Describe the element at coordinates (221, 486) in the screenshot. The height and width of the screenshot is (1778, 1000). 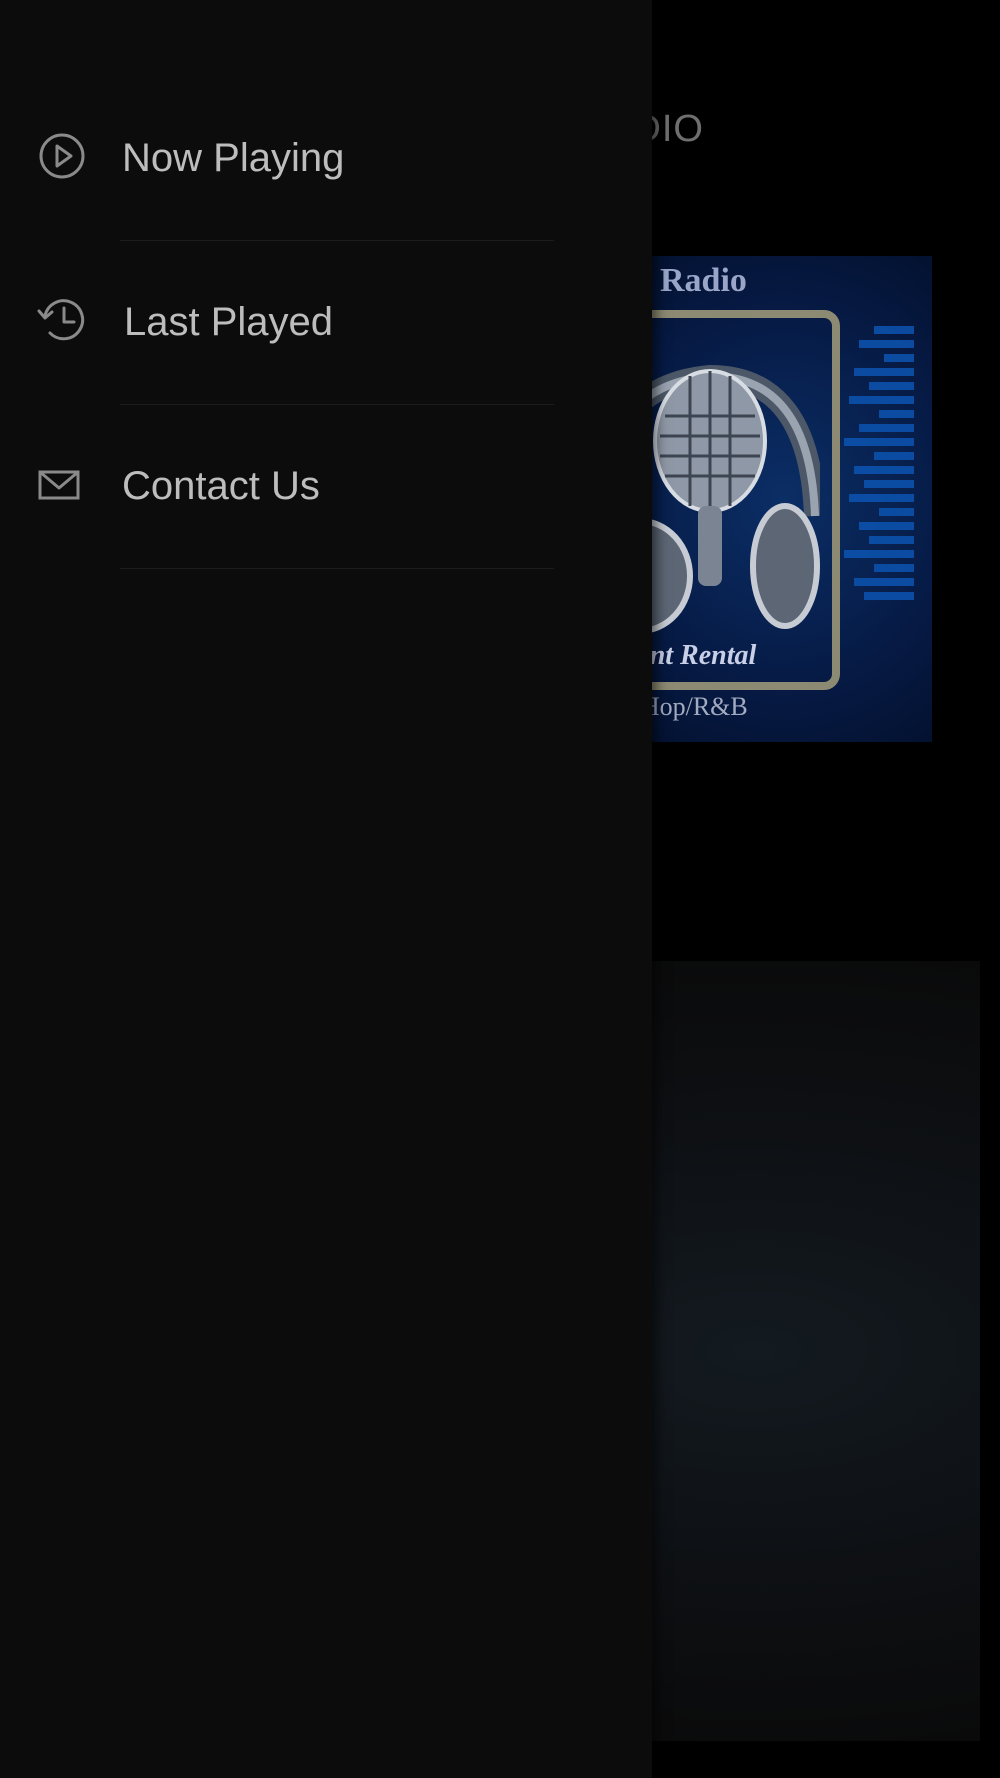
I see `nav-item-label: Contact Us` at that location.